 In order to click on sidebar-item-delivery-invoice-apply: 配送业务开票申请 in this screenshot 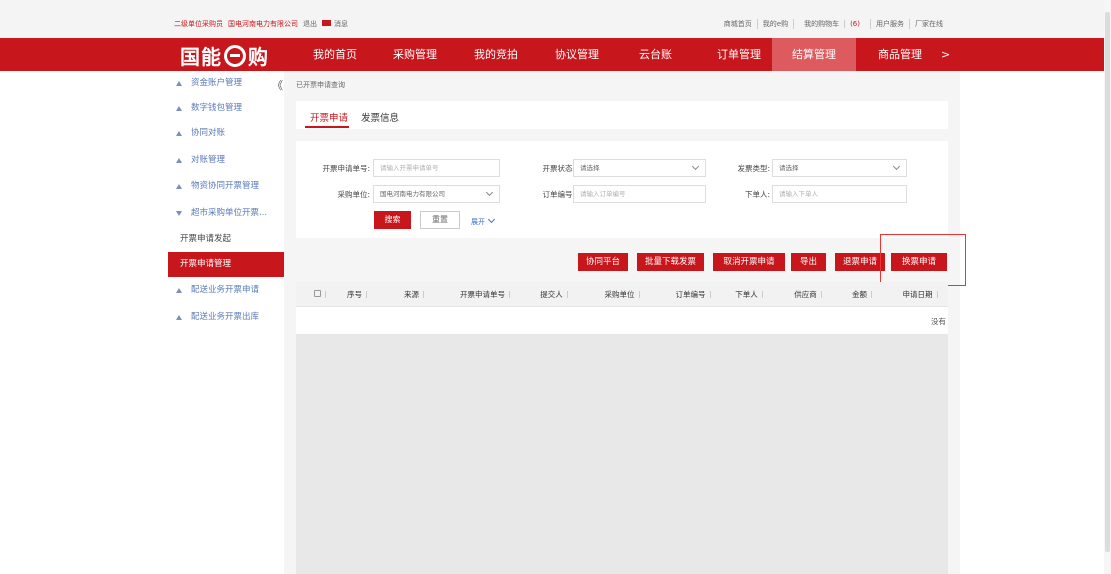, I will do `click(226, 290)`.